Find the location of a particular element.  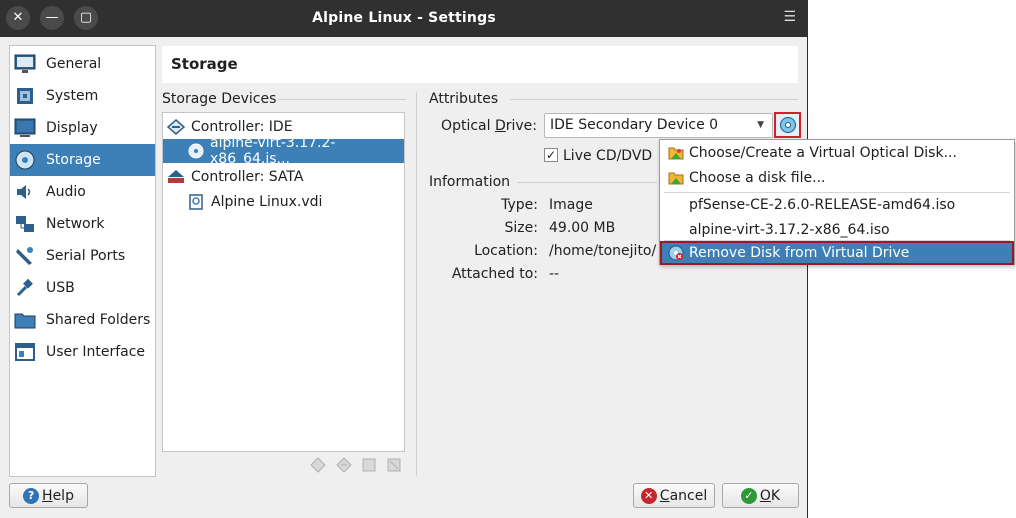

type-value: Image is located at coordinates (571, 205).